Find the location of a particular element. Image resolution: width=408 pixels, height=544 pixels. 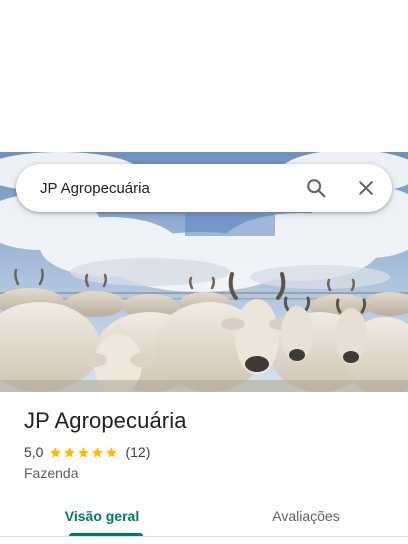

search-icon is located at coordinates (316, 188).